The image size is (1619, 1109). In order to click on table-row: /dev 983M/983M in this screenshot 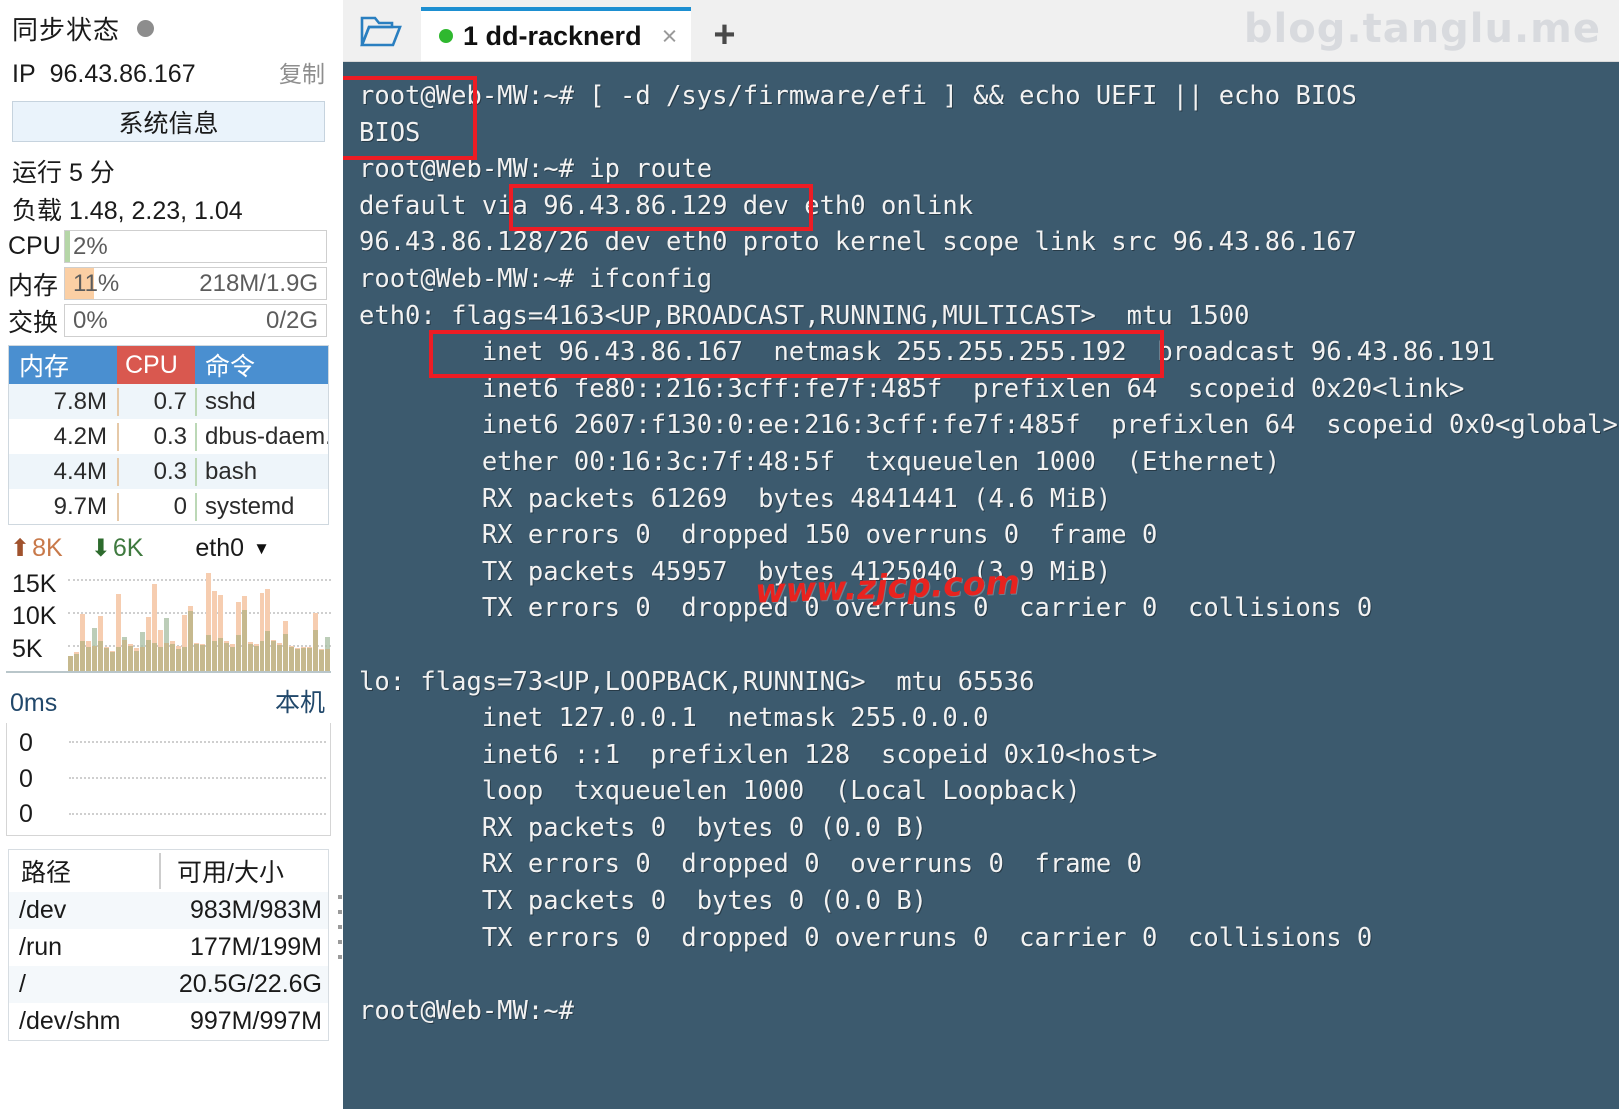, I will do `click(168, 910)`.